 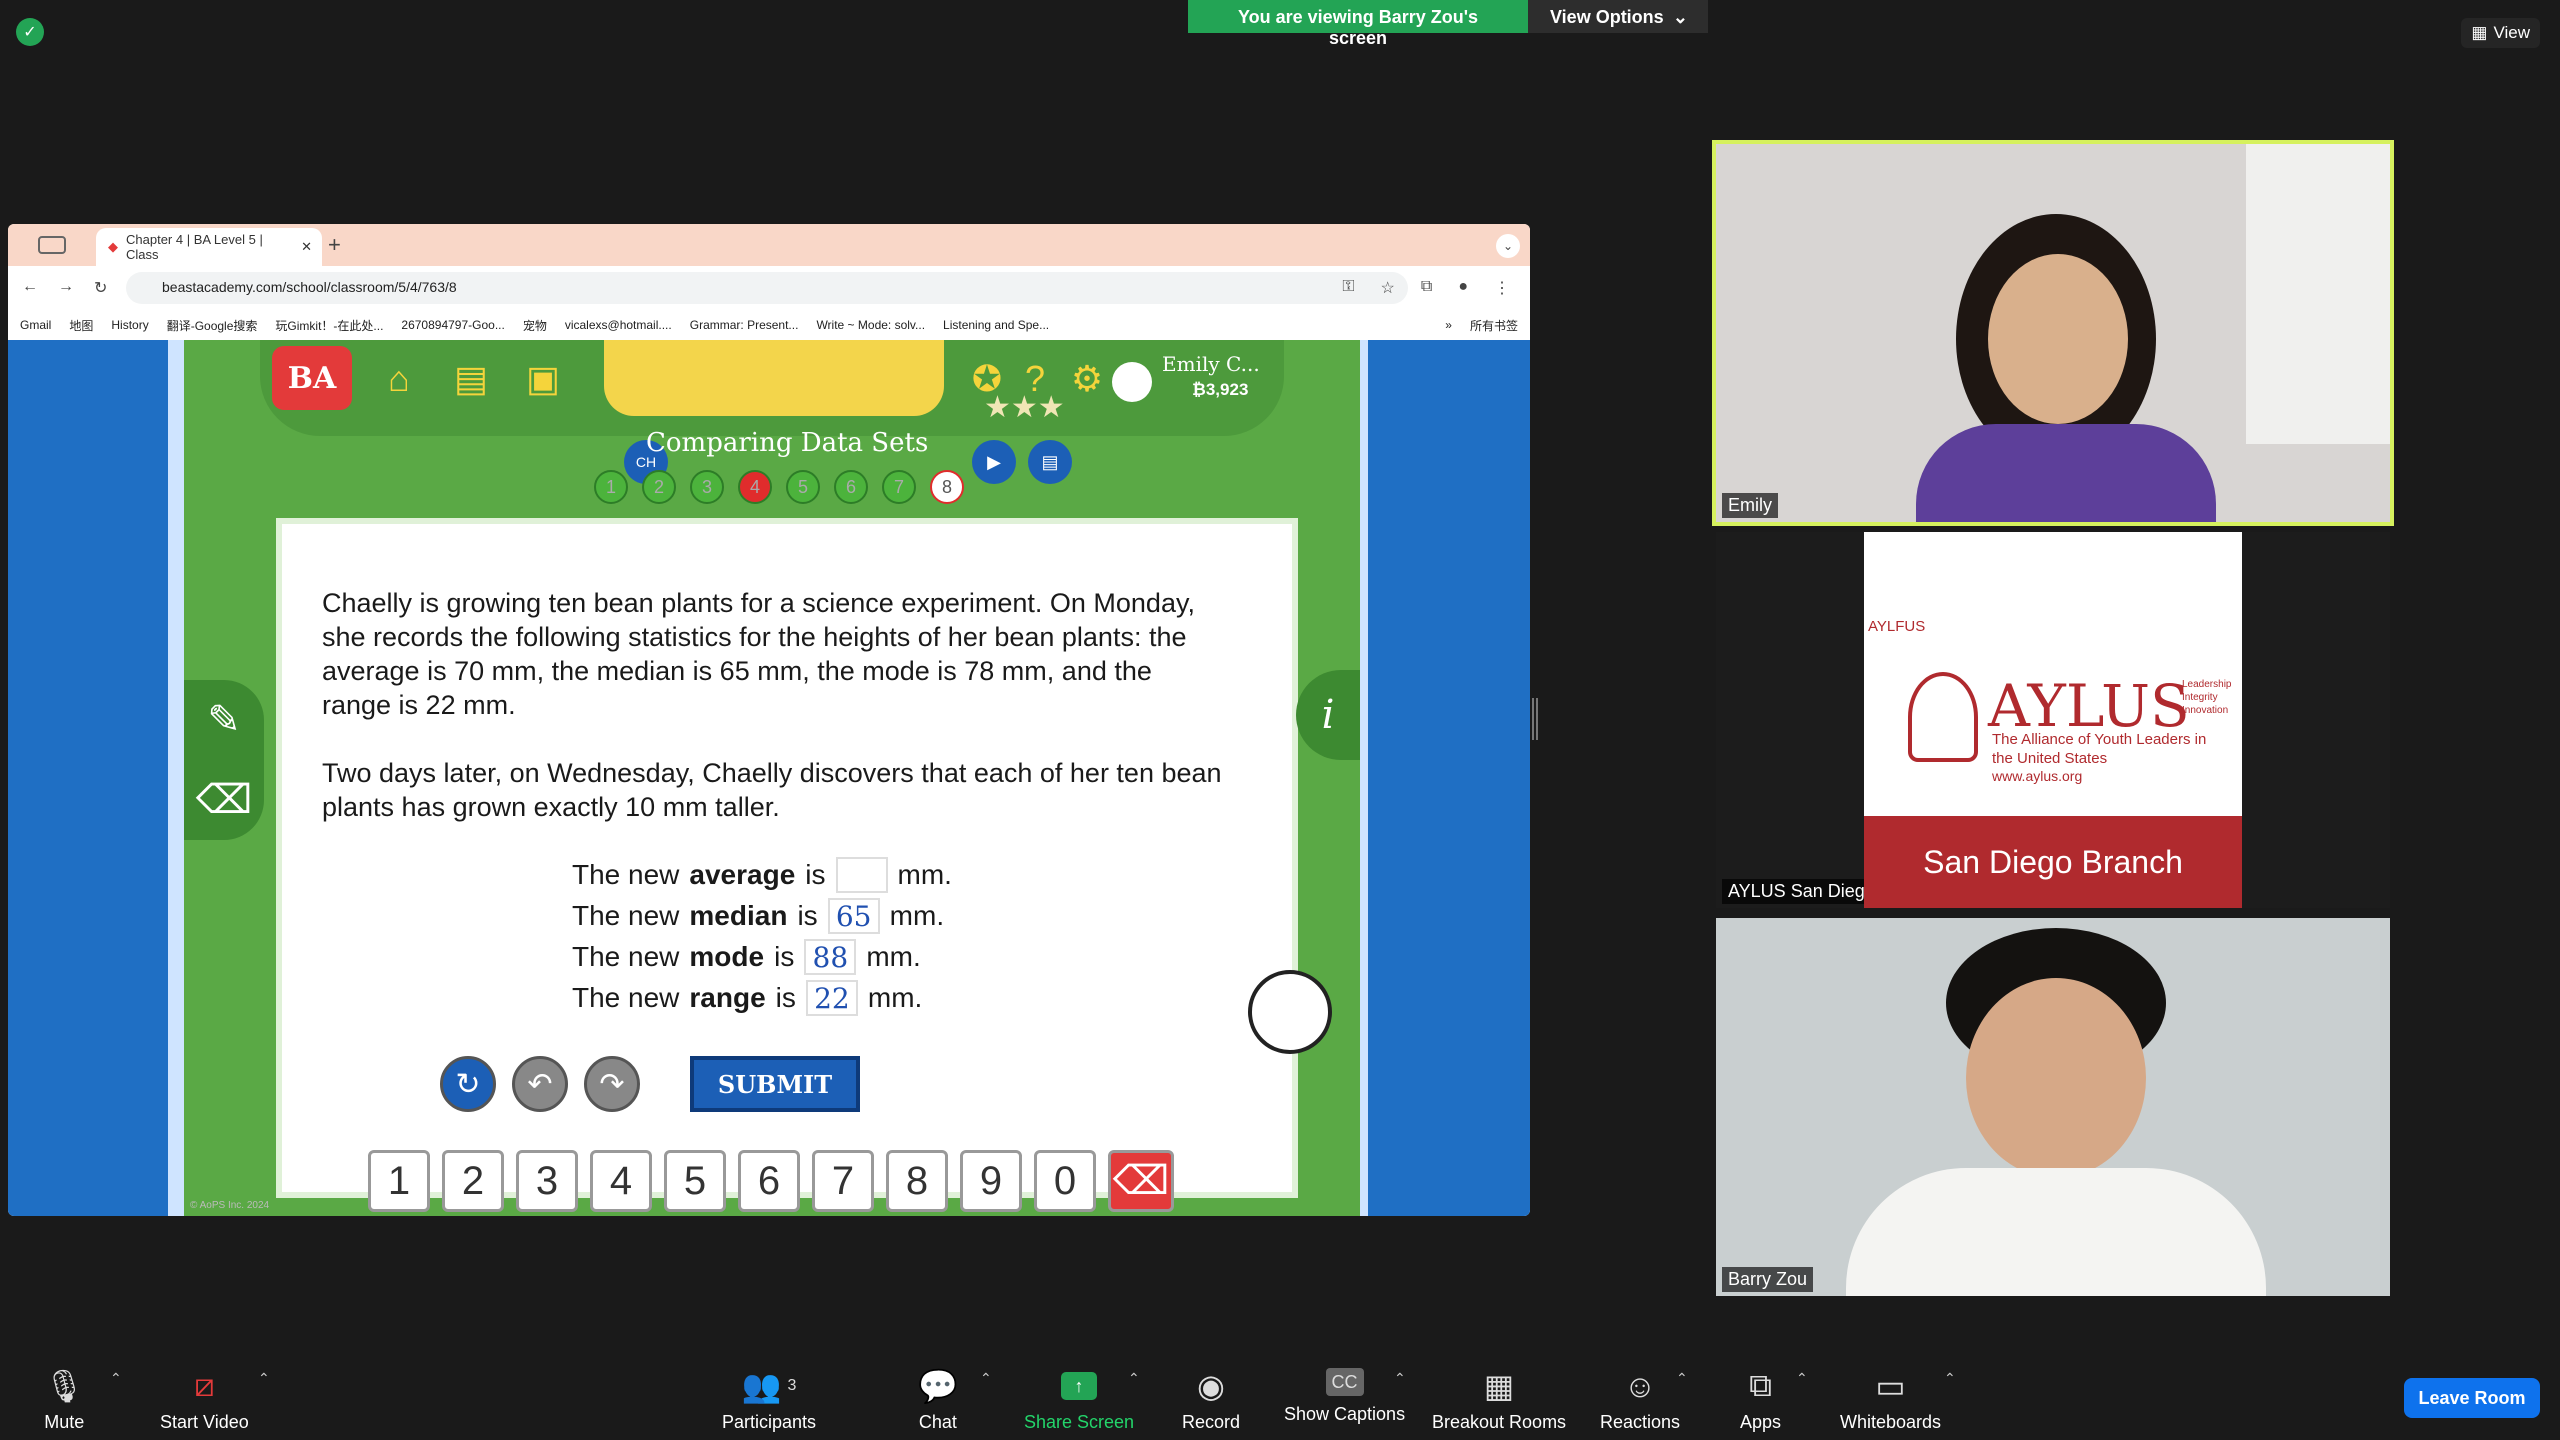 I want to click on problem-dot-2: 2, so click(x=659, y=487).